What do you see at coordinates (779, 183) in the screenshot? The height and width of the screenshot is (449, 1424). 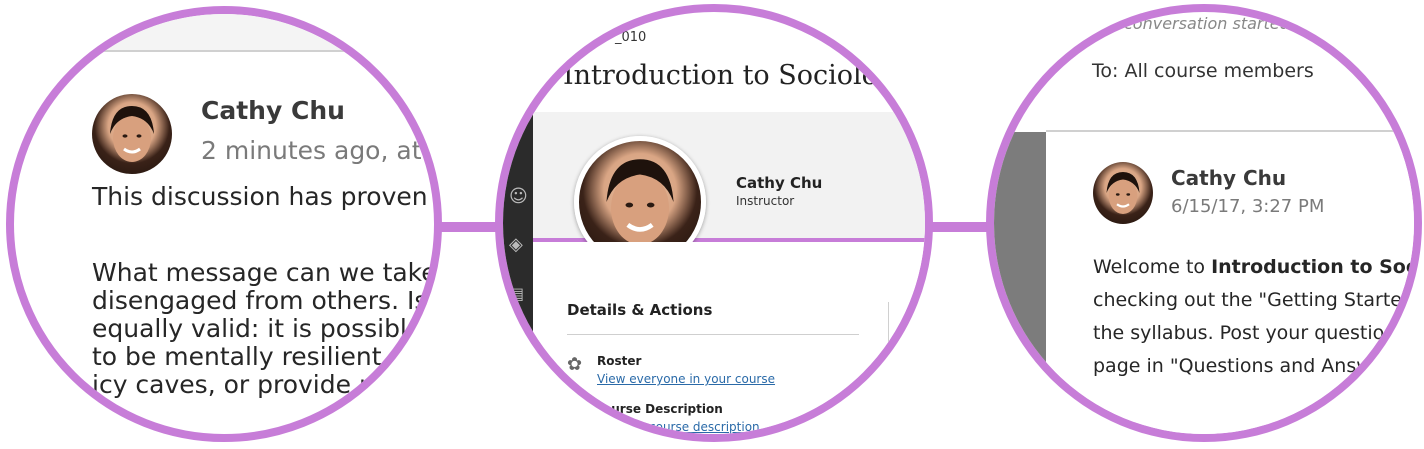 I see `instructor-name: Cathy Chu` at bounding box center [779, 183].